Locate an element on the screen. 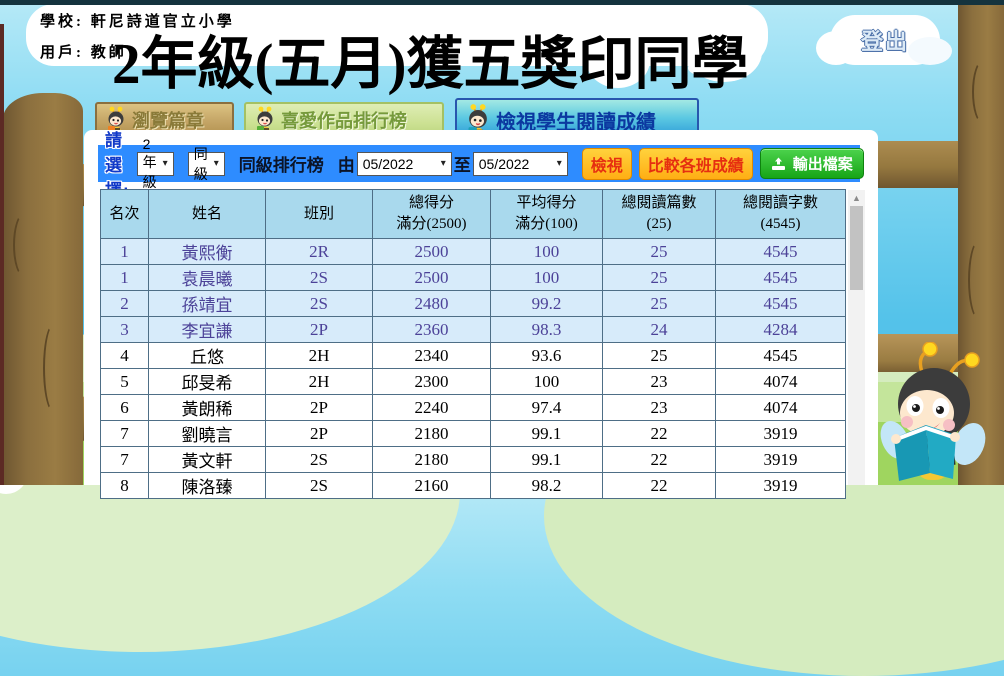  table-scrollbar: ▲ is located at coordinates (856, 337).